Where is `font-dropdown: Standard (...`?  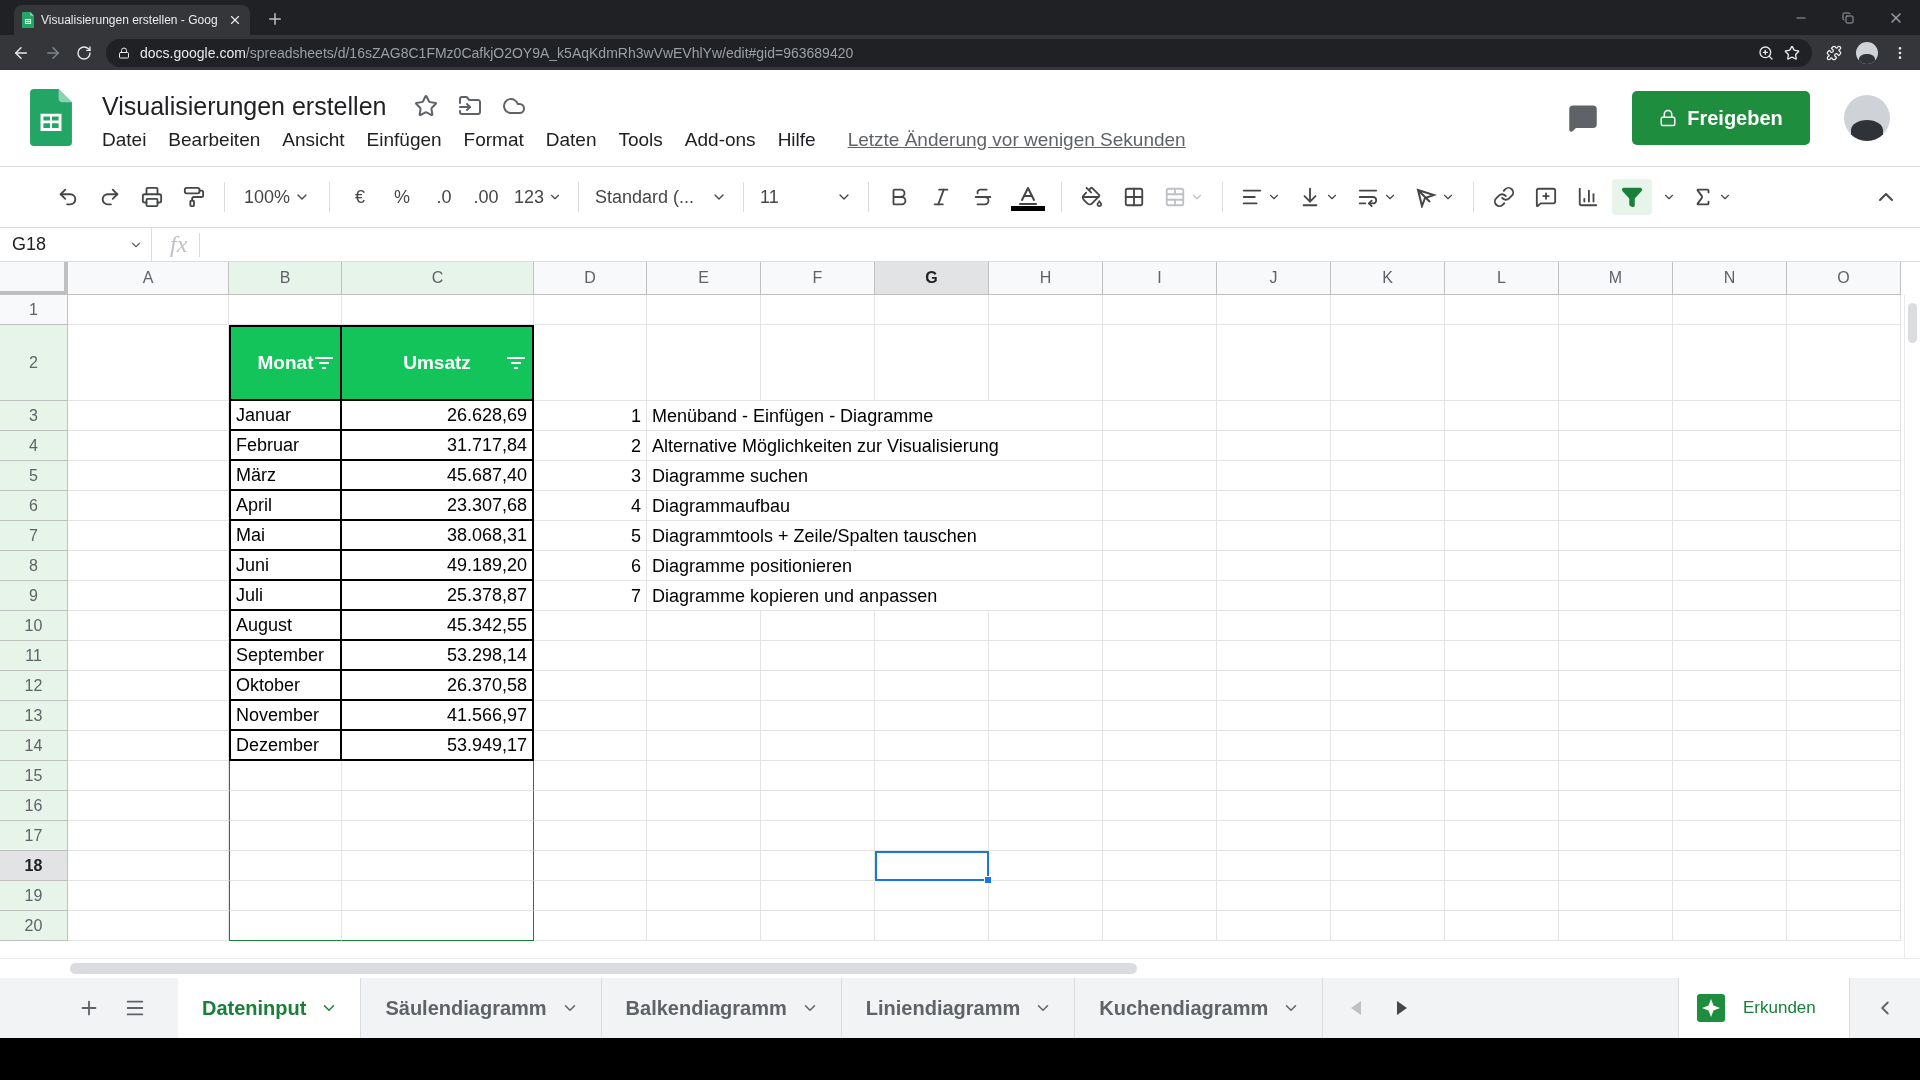 font-dropdown: Standard (... is located at coordinates (661, 197).